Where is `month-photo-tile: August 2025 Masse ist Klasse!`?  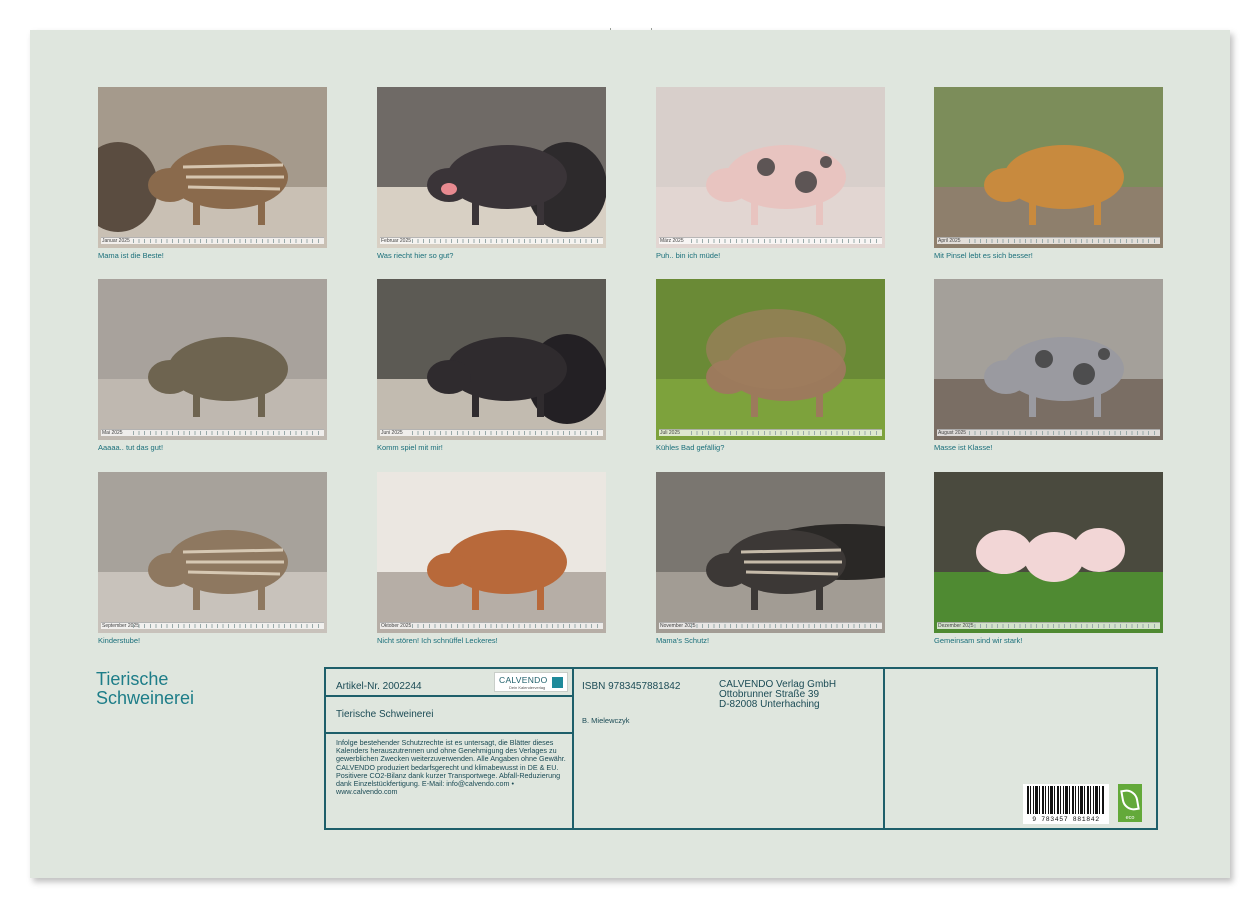
month-photo-tile: August 2025 Masse ist Klasse! is located at coordinates (1048, 365).